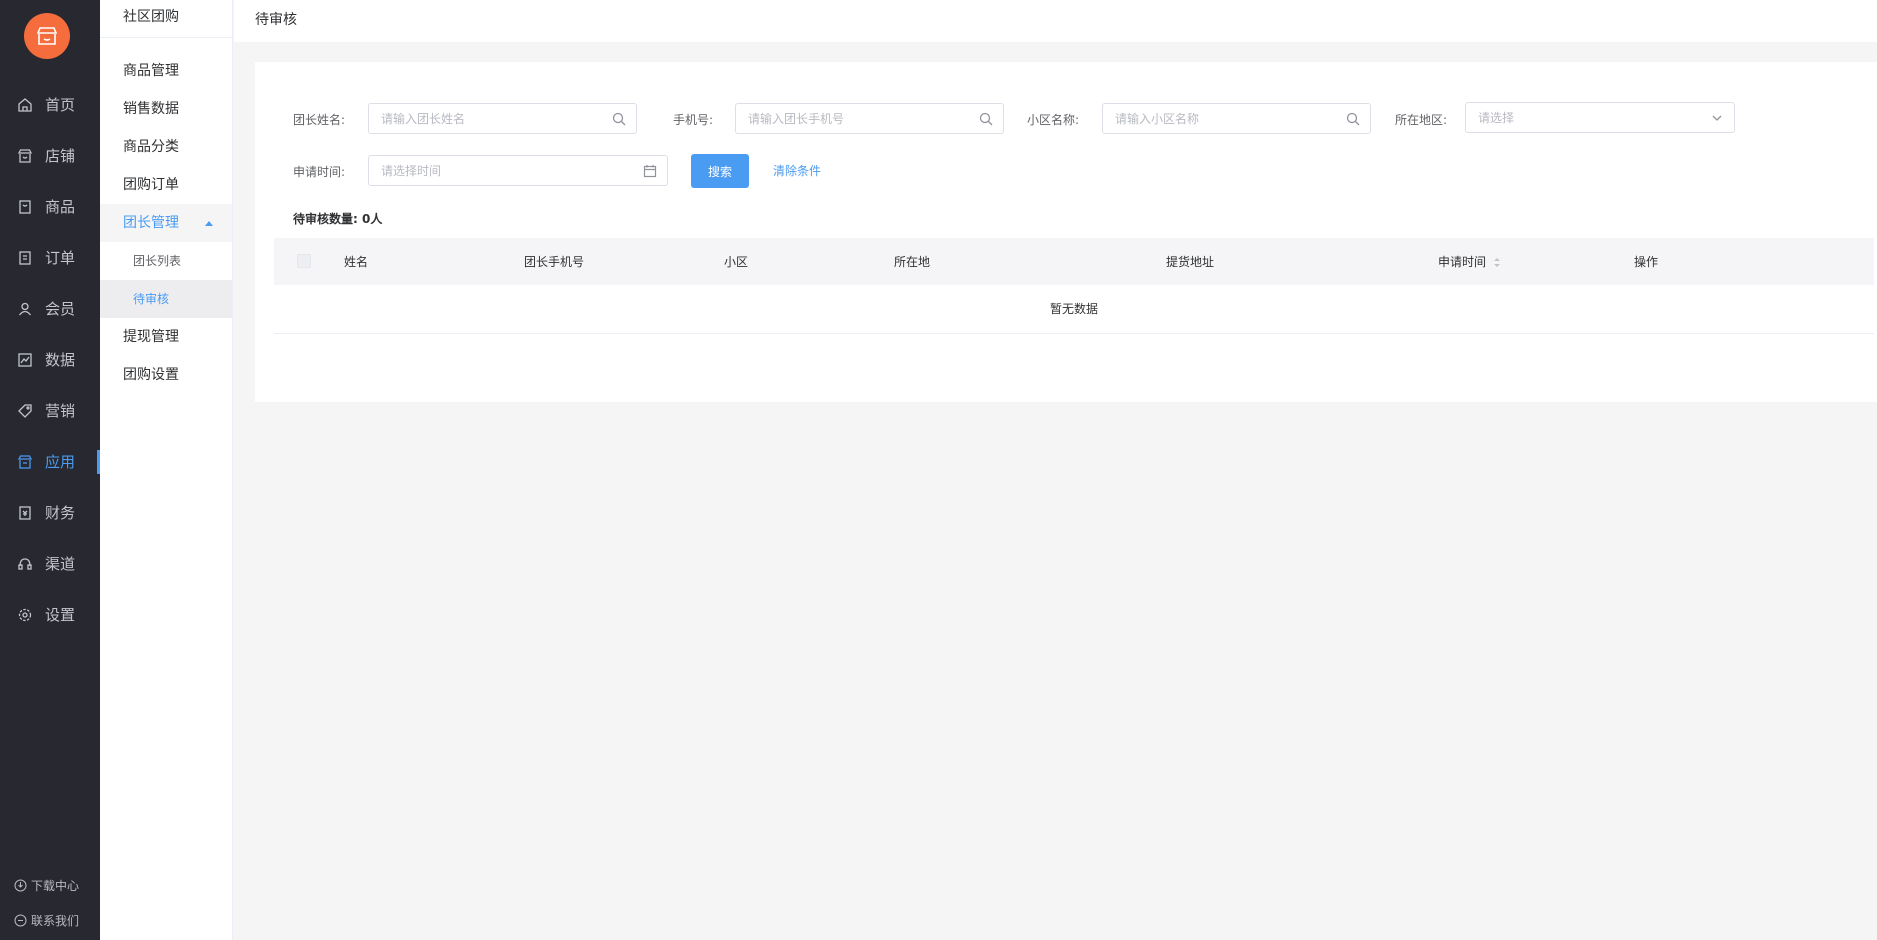 The image size is (1877, 940). I want to click on phone-placeholder: 请输入团长手机号, so click(796, 119).